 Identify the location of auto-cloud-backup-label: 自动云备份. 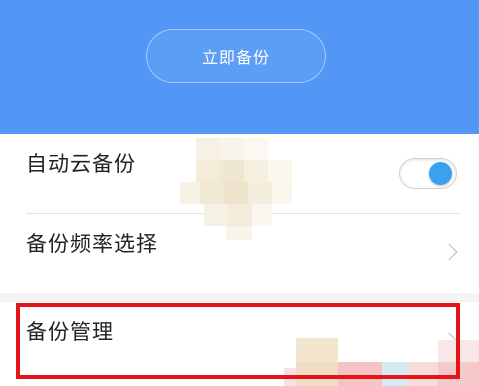
(81, 164).